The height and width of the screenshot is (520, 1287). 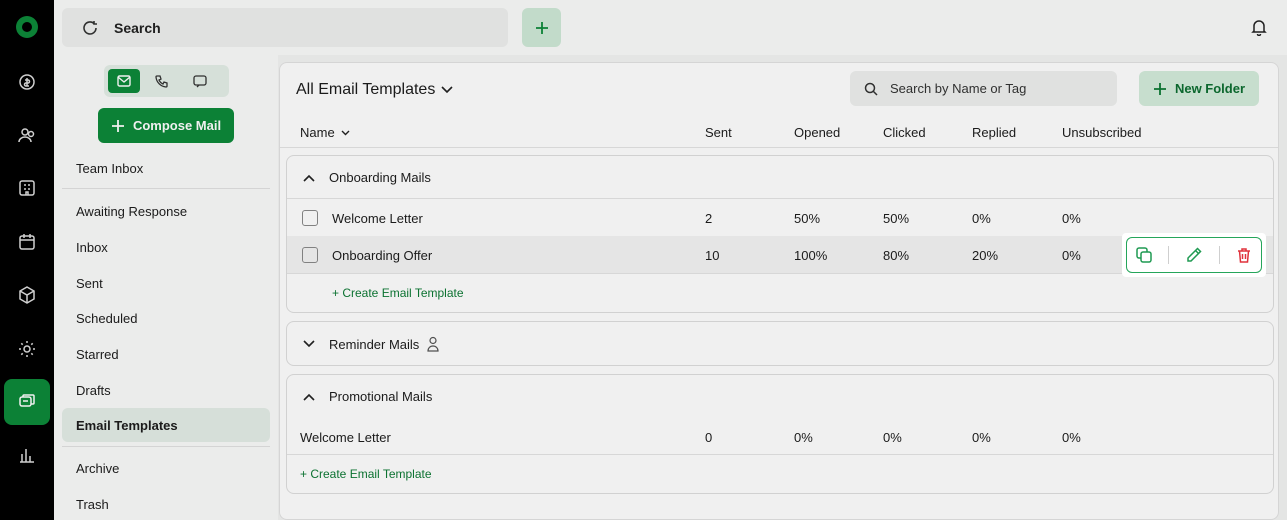 What do you see at coordinates (27, 81) in the screenshot?
I see `dollar-refresh-icon` at bounding box center [27, 81].